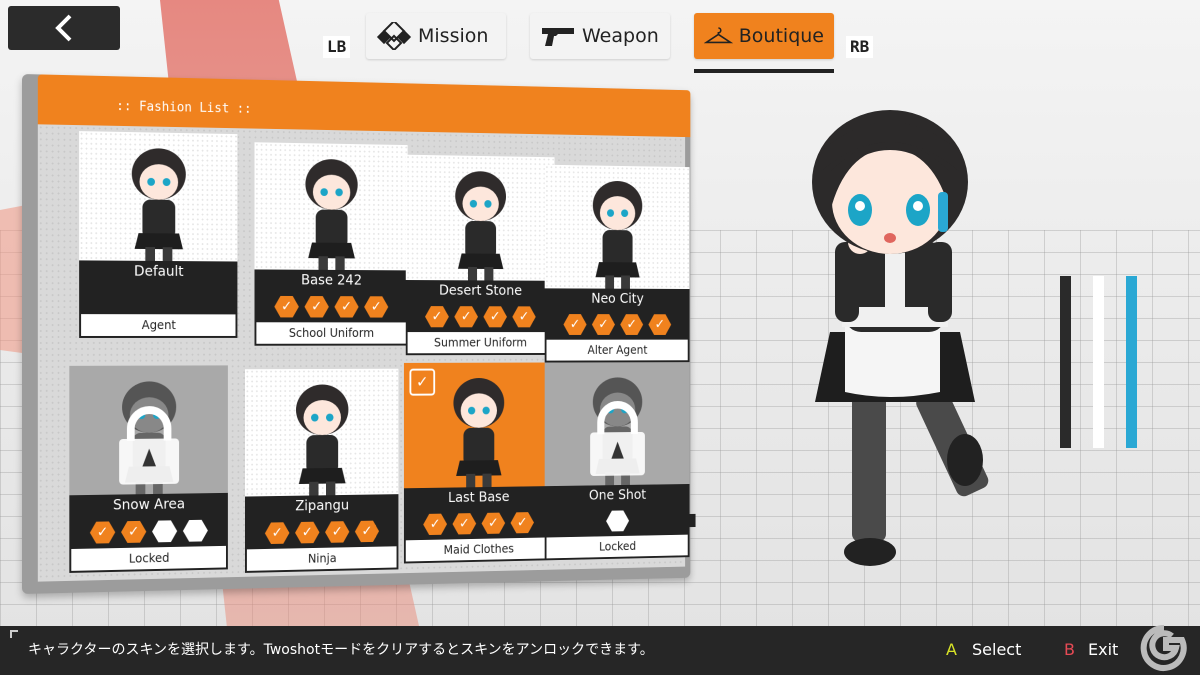 This screenshot has width=1200, height=675. What do you see at coordinates (148, 505) in the screenshot?
I see `fashion-name: Snow Area` at bounding box center [148, 505].